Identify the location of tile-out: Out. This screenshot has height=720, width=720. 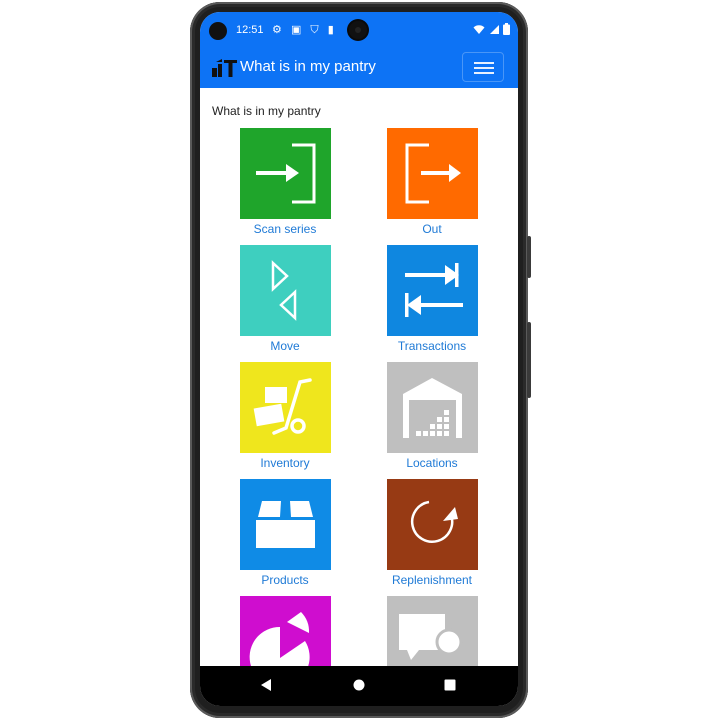
(432, 182).